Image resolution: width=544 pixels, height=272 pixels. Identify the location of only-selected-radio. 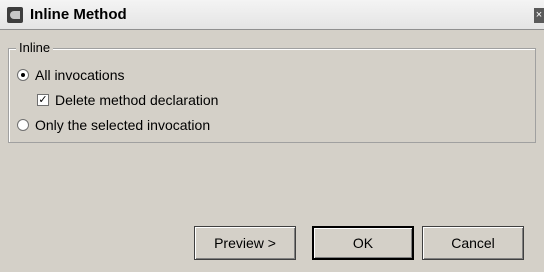
(23, 125).